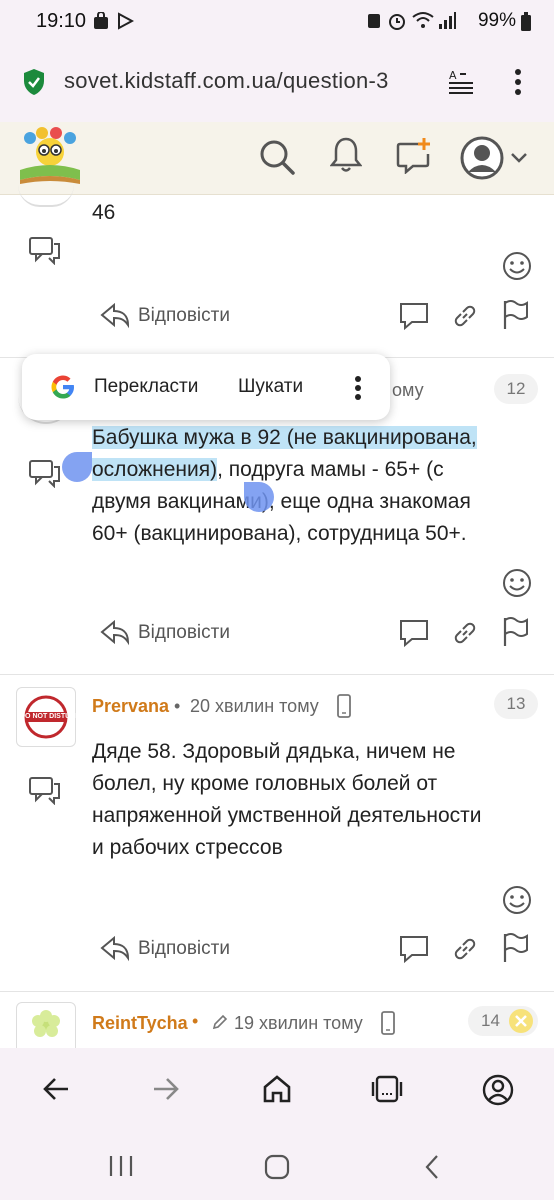  Describe the element at coordinates (46, 1025) in the screenshot. I see `avatar` at that location.